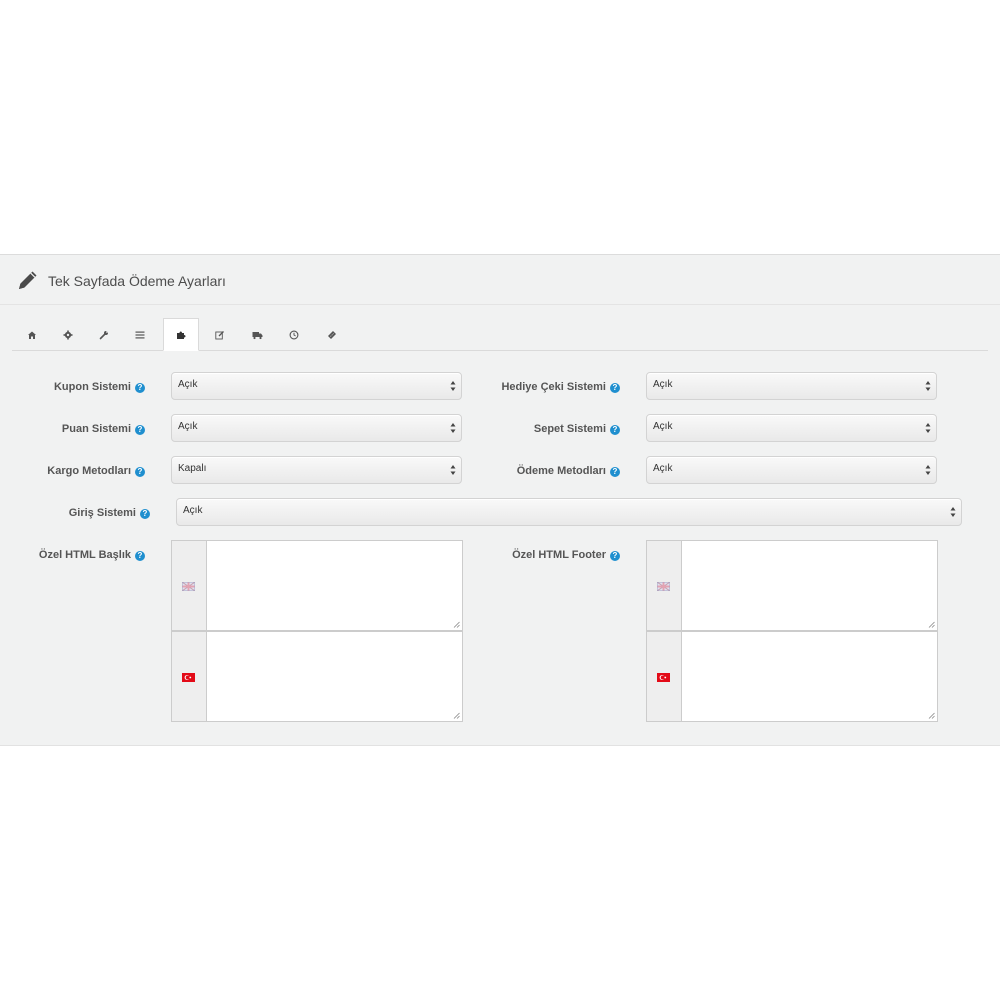 The height and width of the screenshot is (1000, 1000). What do you see at coordinates (316, 386) in the screenshot?
I see `kupon-select: Açık` at bounding box center [316, 386].